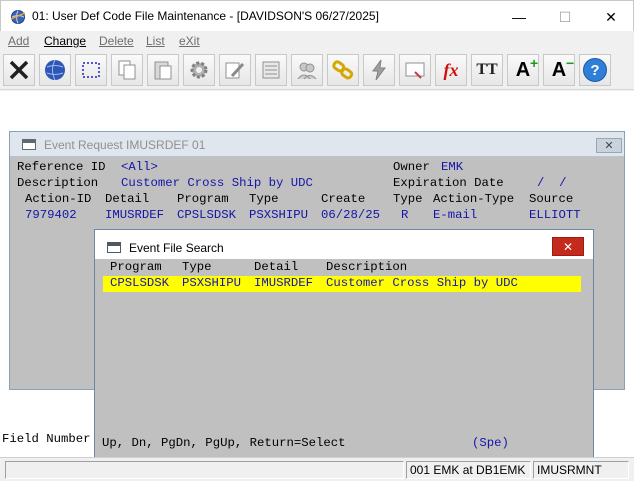 The height and width of the screenshot is (481, 634). I want to click on search-col-type: Type, so click(197, 267).